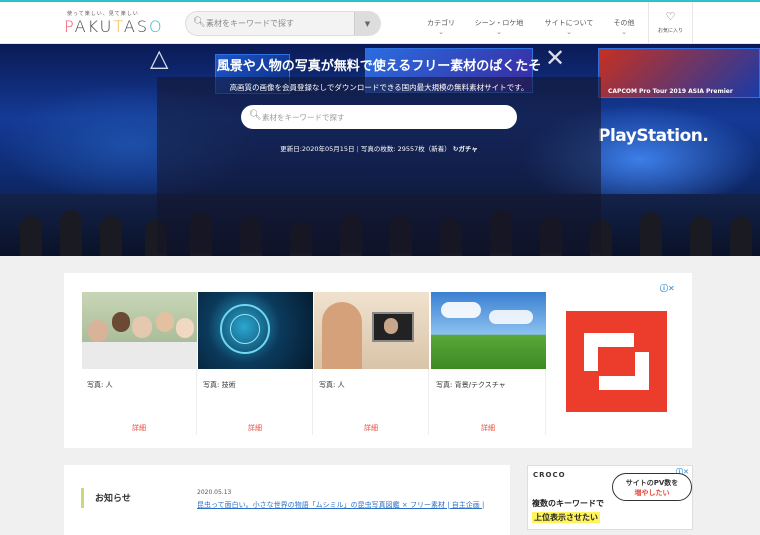 The image size is (760, 535). What do you see at coordinates (549, 475) in the screenshot?
I see `ad-brand: CROCO` at bounding box center [549, 475].